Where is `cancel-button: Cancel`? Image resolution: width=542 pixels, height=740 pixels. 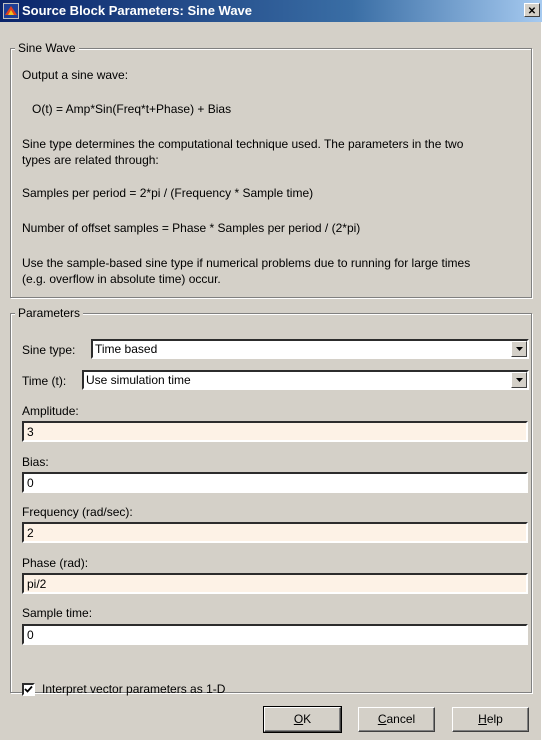 cancel-button: Cancel is located at coordinates (396, 719).